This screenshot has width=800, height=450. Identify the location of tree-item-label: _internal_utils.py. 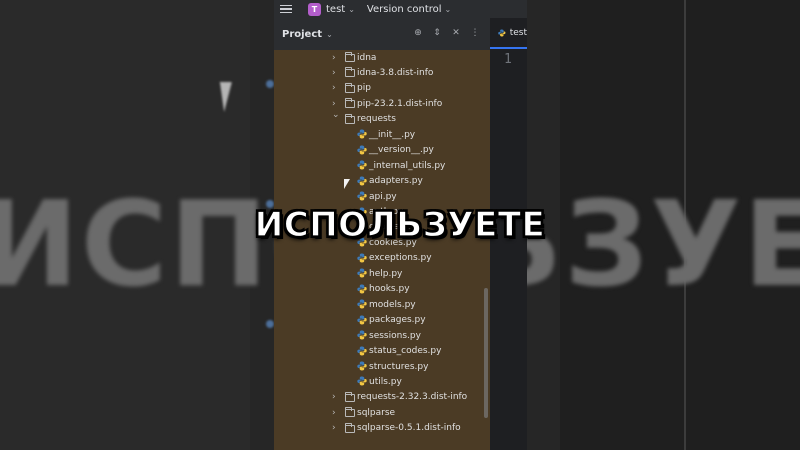
(407, 165).